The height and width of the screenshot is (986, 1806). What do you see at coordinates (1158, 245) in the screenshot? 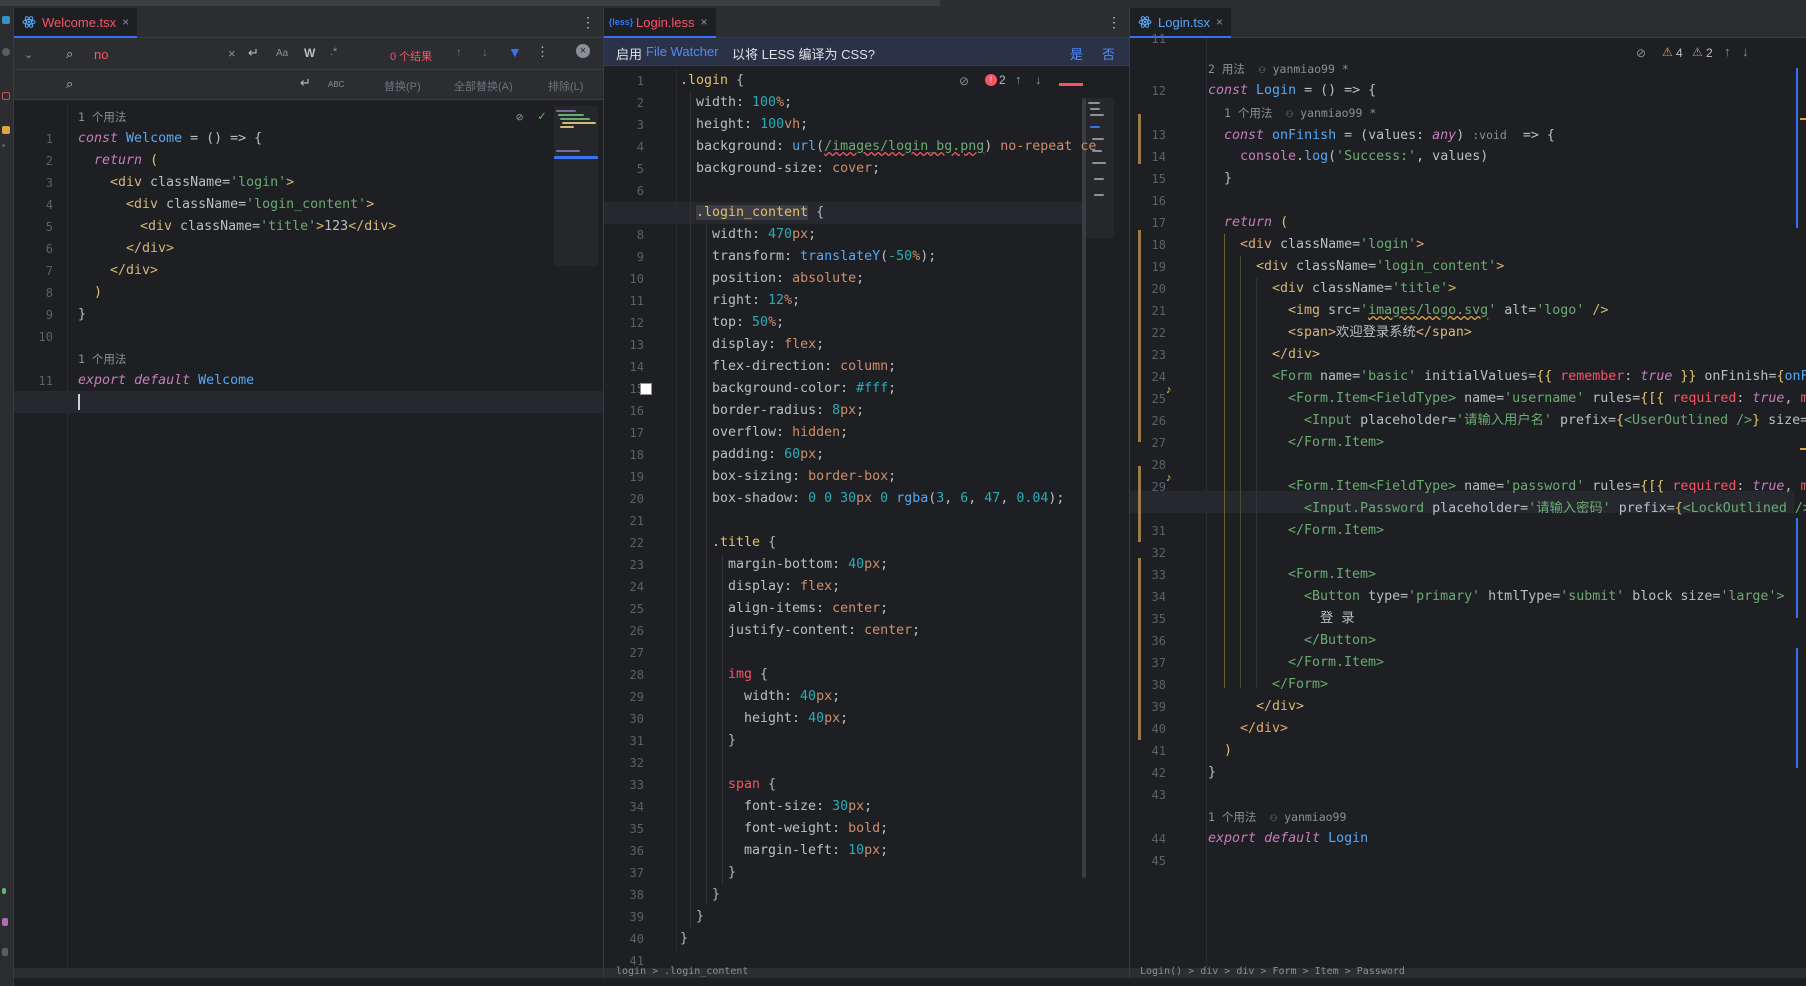
I see `line-number: 18` at bounding box center [1158, 245].